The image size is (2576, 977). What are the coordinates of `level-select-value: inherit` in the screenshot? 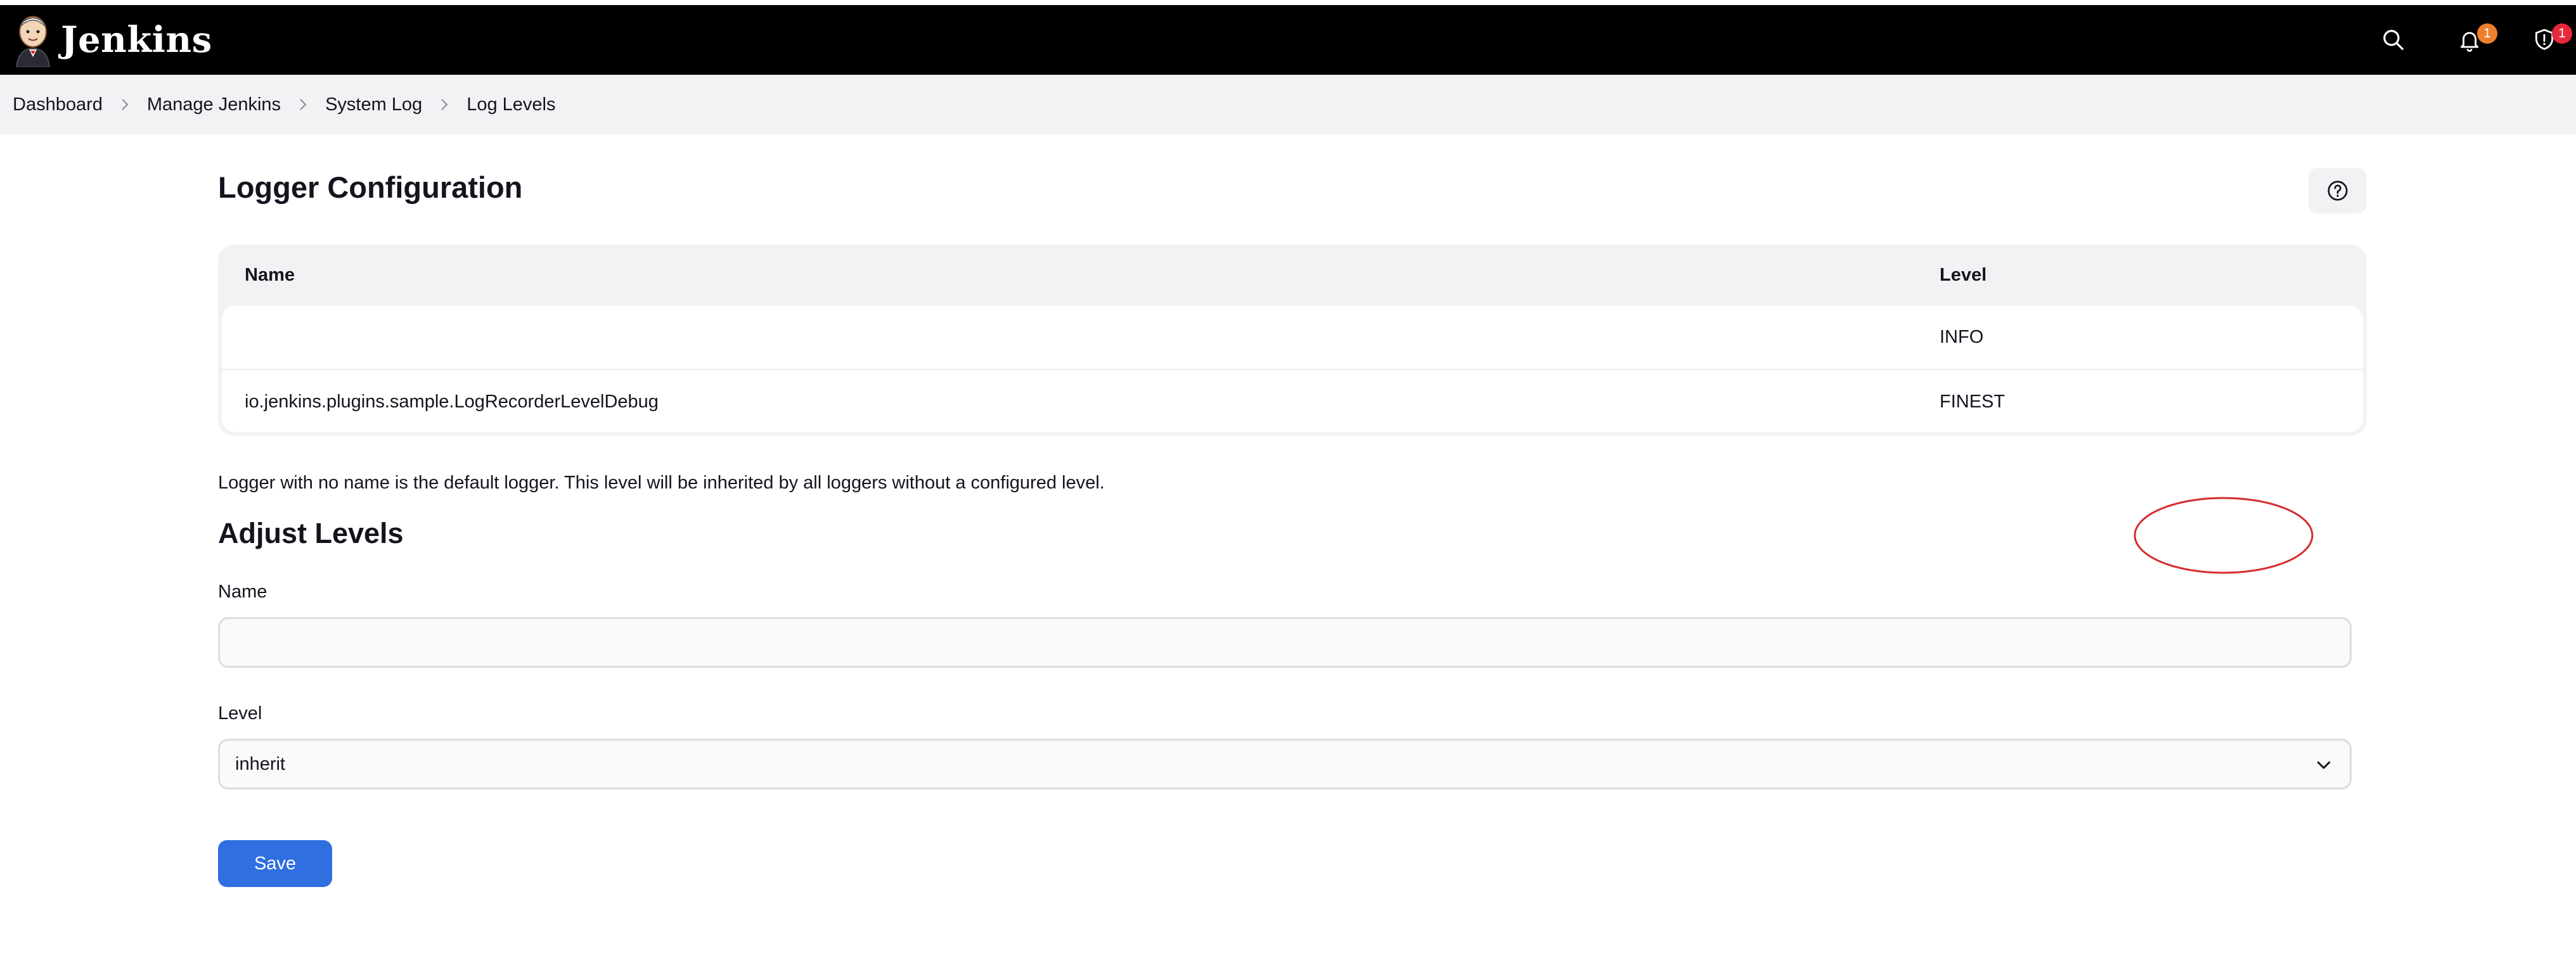 It's located at (260, 763).